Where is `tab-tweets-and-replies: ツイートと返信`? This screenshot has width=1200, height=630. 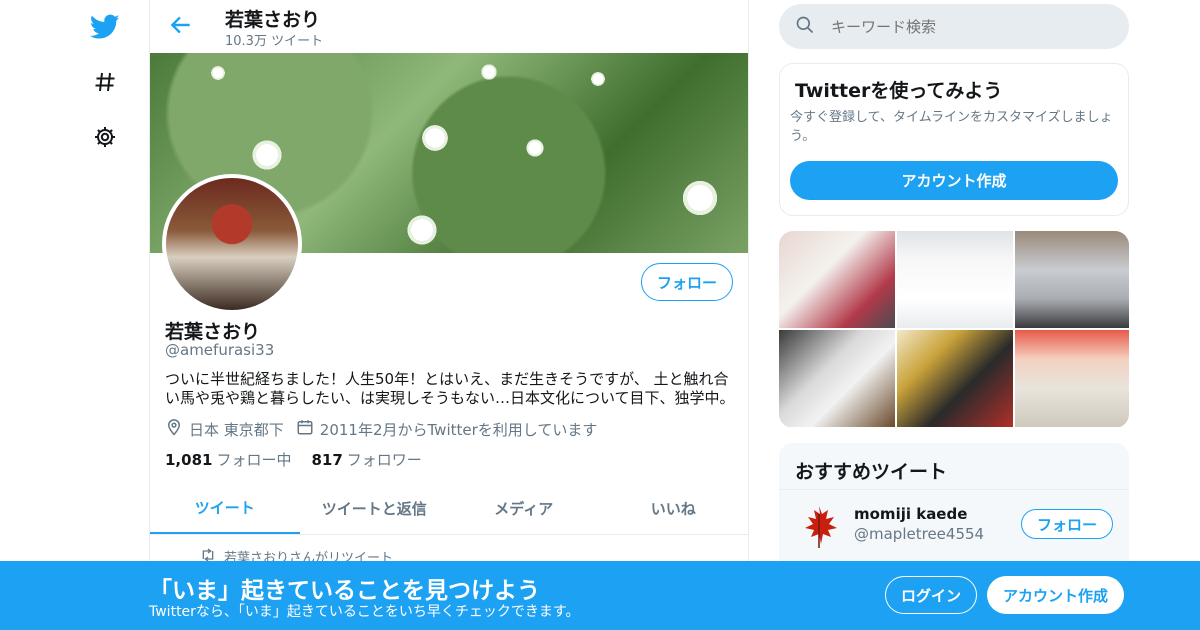 tab-tweets-and-replies: ツイートと返信 is located at coordinates (375, 508).